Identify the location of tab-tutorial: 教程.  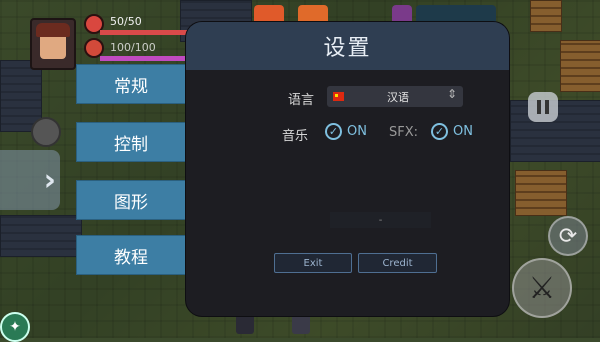
(131, 255).